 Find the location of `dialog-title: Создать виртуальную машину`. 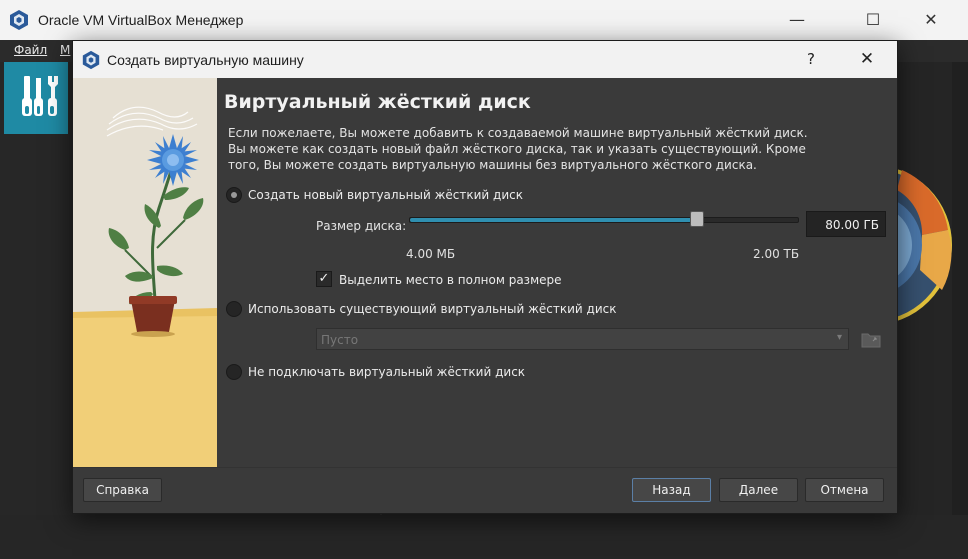

dialog-title: Создать виртуальную машину is located at coordinates (205, 60).